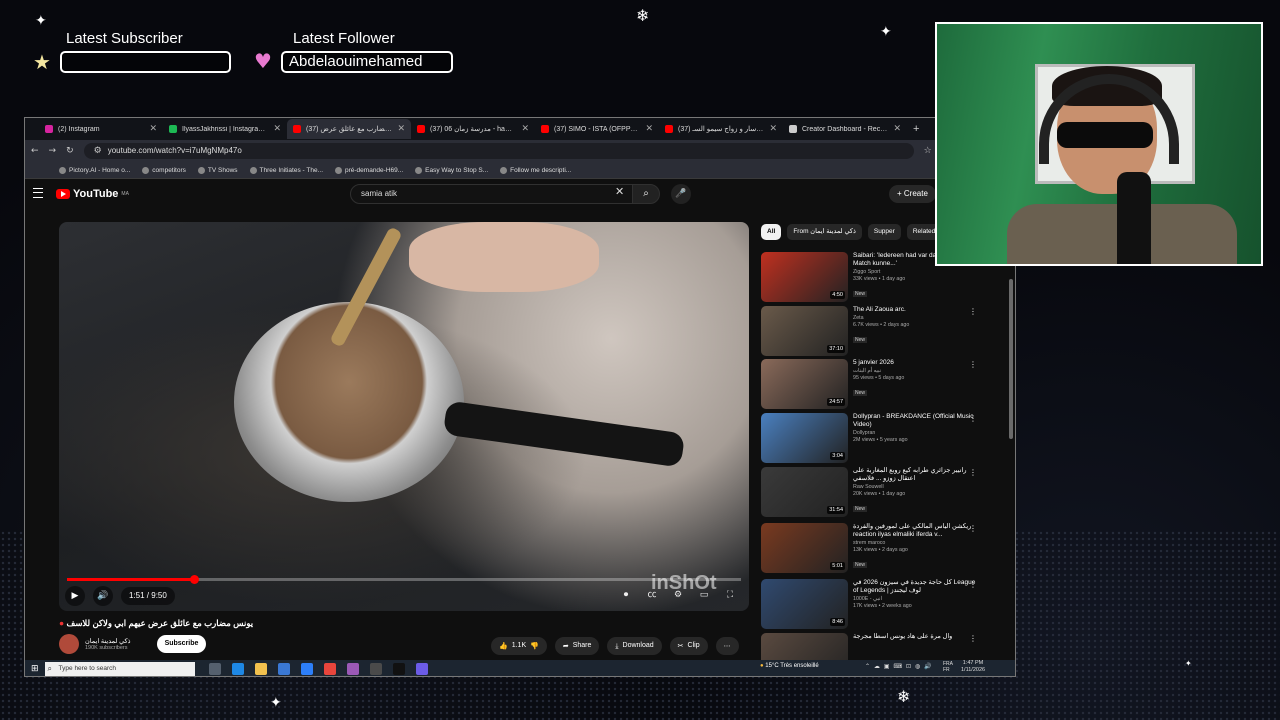  Describe the element at coordinates (375, 669) in the screenshot. I see `app-icon` at that location.